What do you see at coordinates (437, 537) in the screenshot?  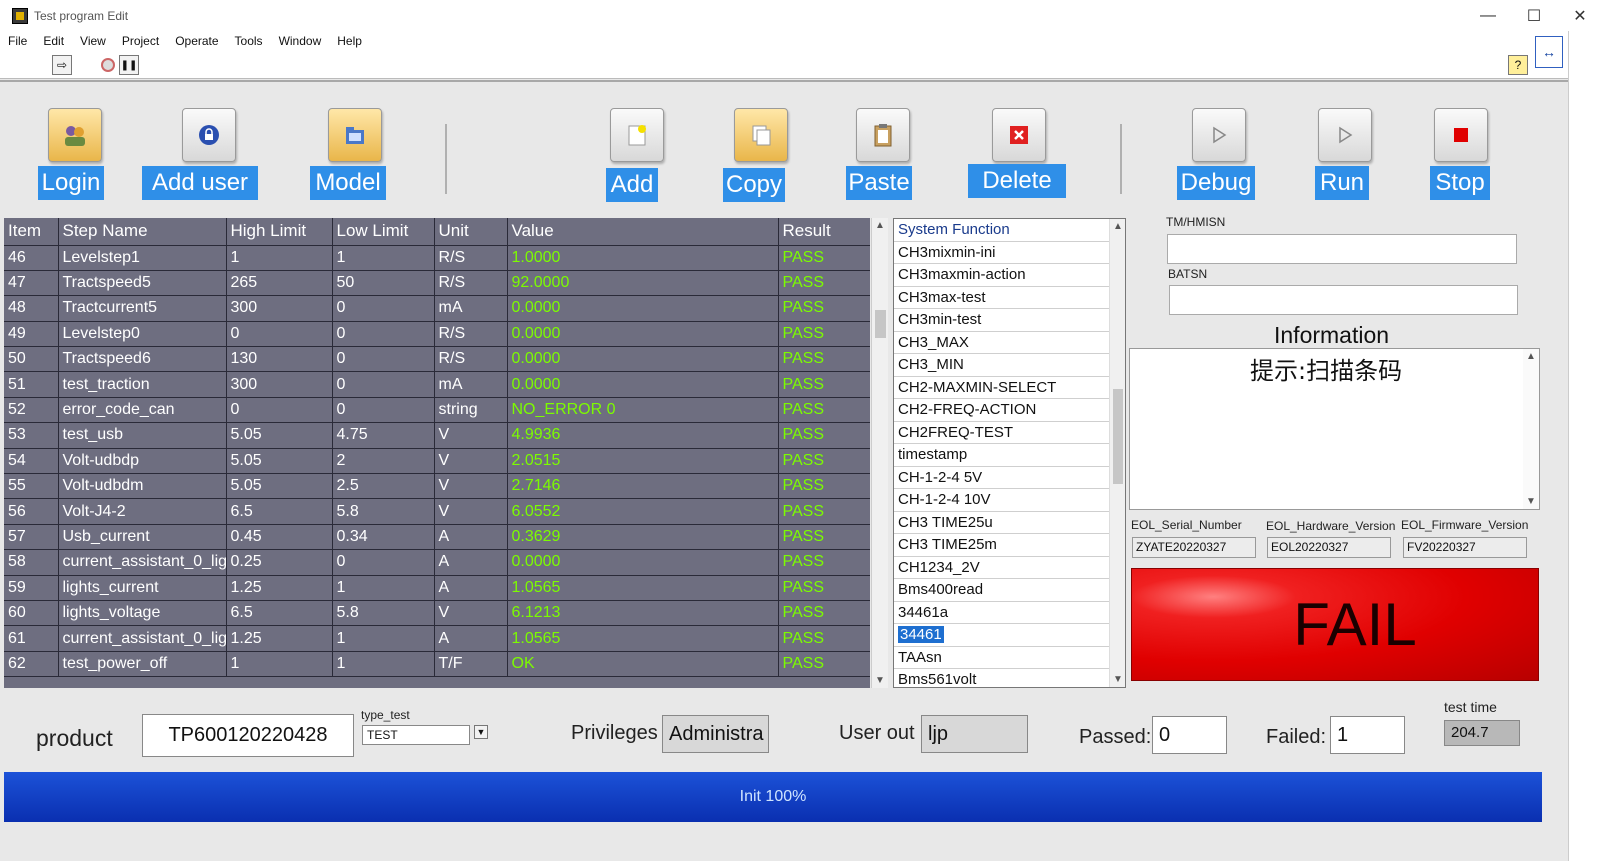 I see `table-row: 57 Usb_current 0.45 0.34 A 0.3629 PASS` at bounding box center [437, 537].